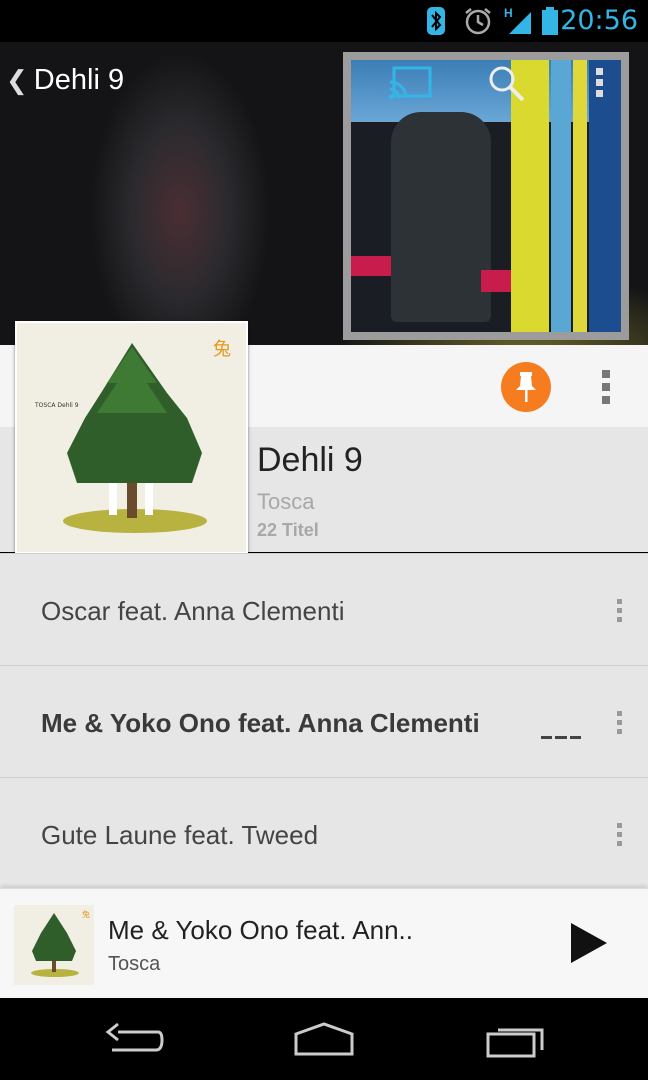 The image size is (648, 1080). I want to click on back-button: ❮ Dehli 9, so click(65, 80).